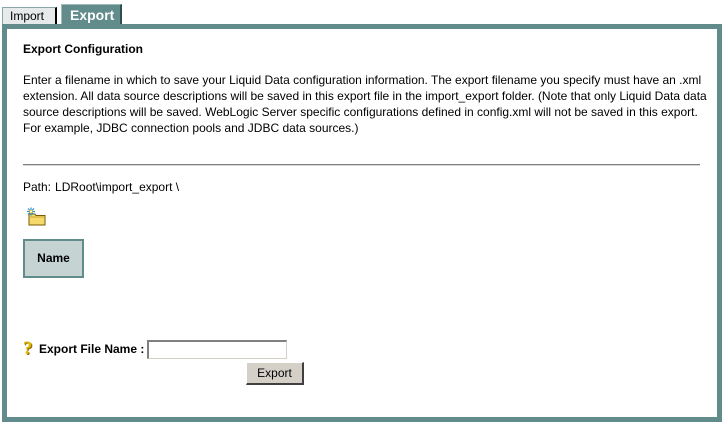 Image resolution: width=724 pixels, height=424 pixels. What do you see at coordinates (29, 16) in the screenshot?
I see `tab-import: Import` at bounding box center [29, 16].